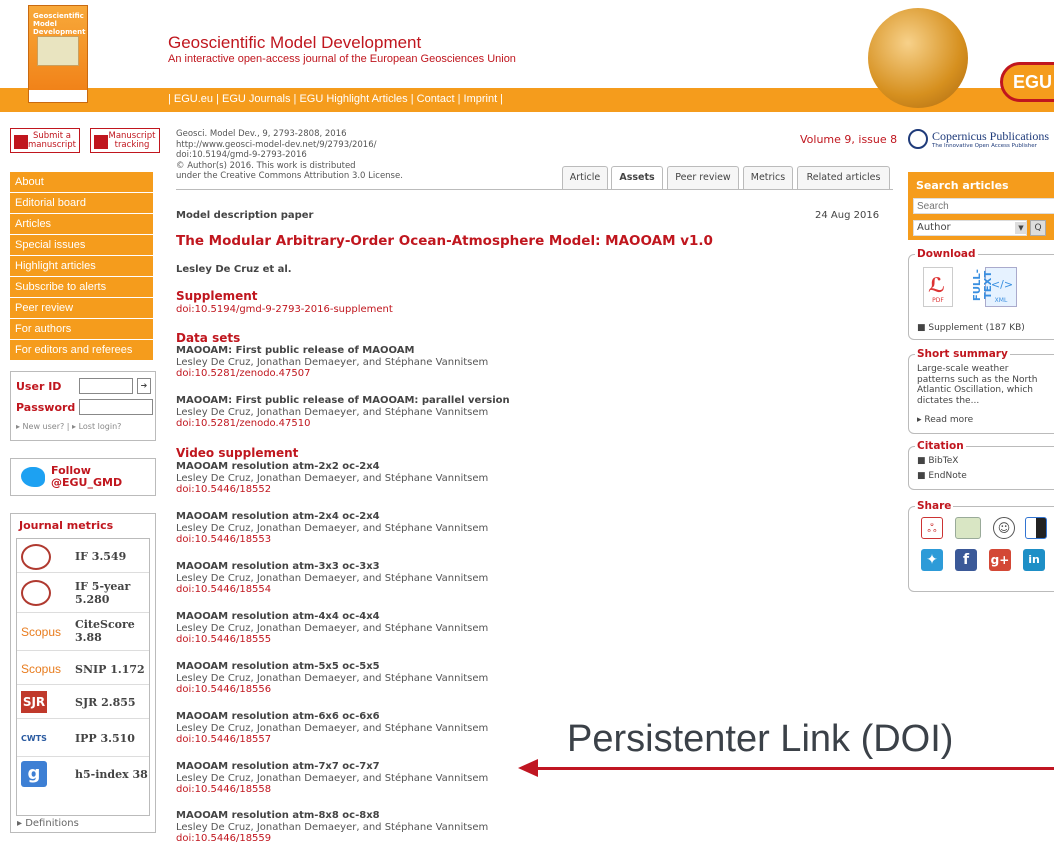 The width and height of the screenshot is (1054, 847). I want to click on login-arrow-icon: ➔, so click(144, 386).